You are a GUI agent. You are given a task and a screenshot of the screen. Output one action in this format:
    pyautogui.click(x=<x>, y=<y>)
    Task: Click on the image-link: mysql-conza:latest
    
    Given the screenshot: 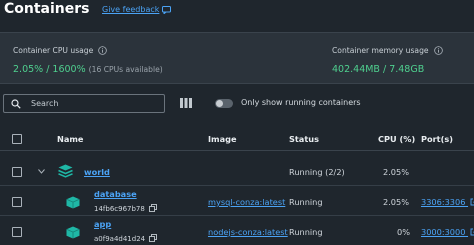 What is the action you would take?
    pyautogui.click(x=246, y=202)
    